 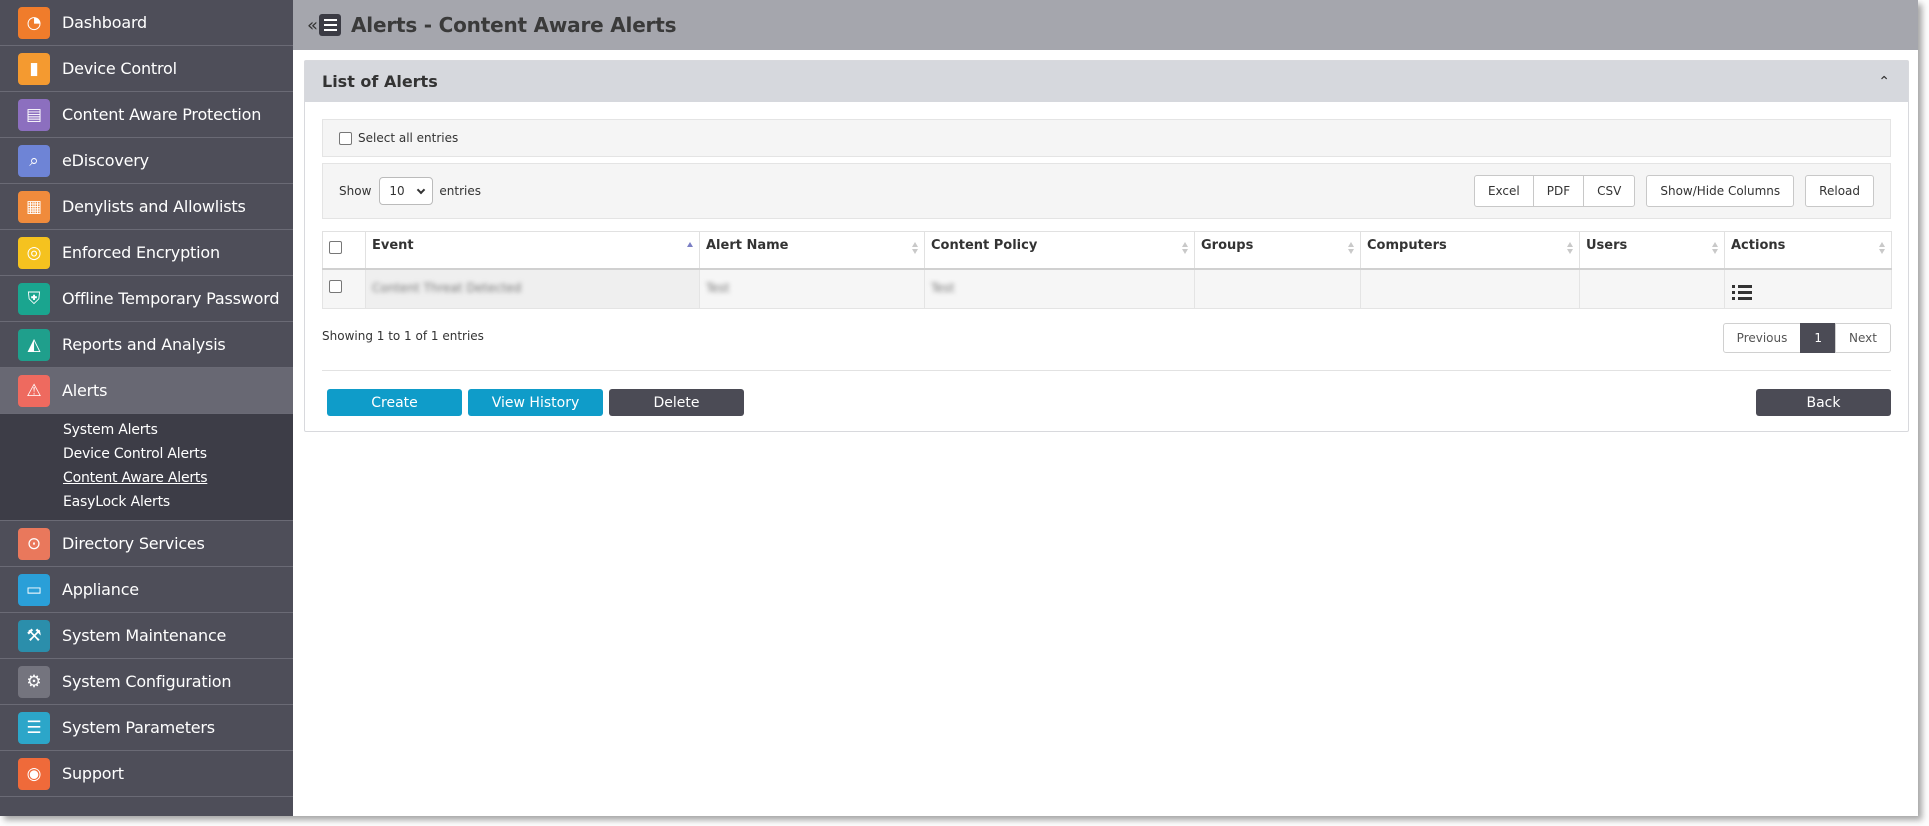 I want to click on sidebar-item-alerts: ⚠ Alerts, so click(x=146, y=391).